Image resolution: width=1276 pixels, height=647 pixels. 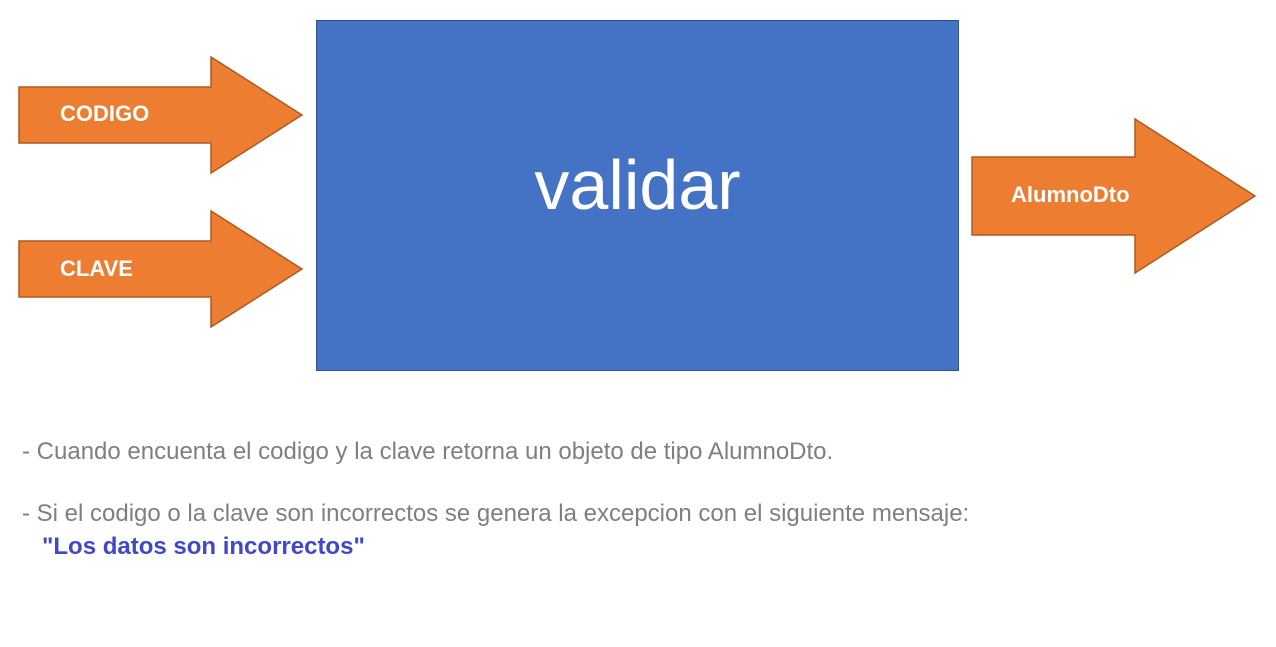 I want to click on note-spacer, so click(x=642, y=483).